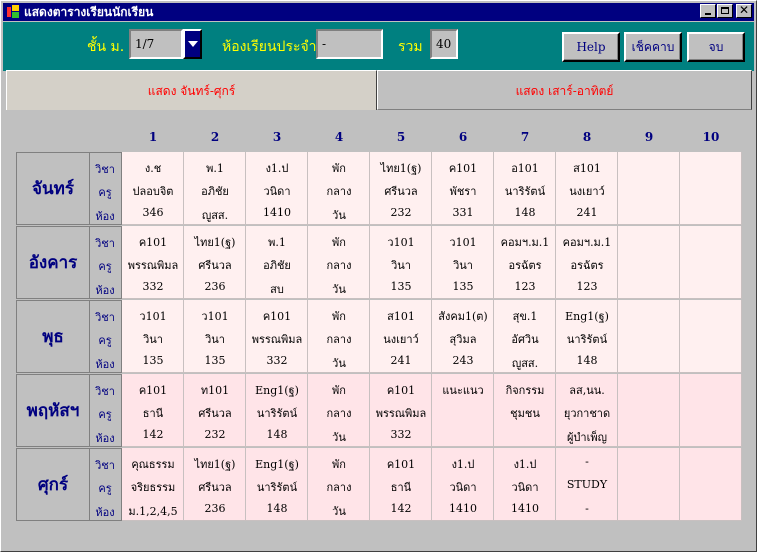  What do you see at coordinates (277, 262) in the screenshot?
I see `timetable-cell: พ.1 อภิชัย สบ` at bounding box center [277, 262].